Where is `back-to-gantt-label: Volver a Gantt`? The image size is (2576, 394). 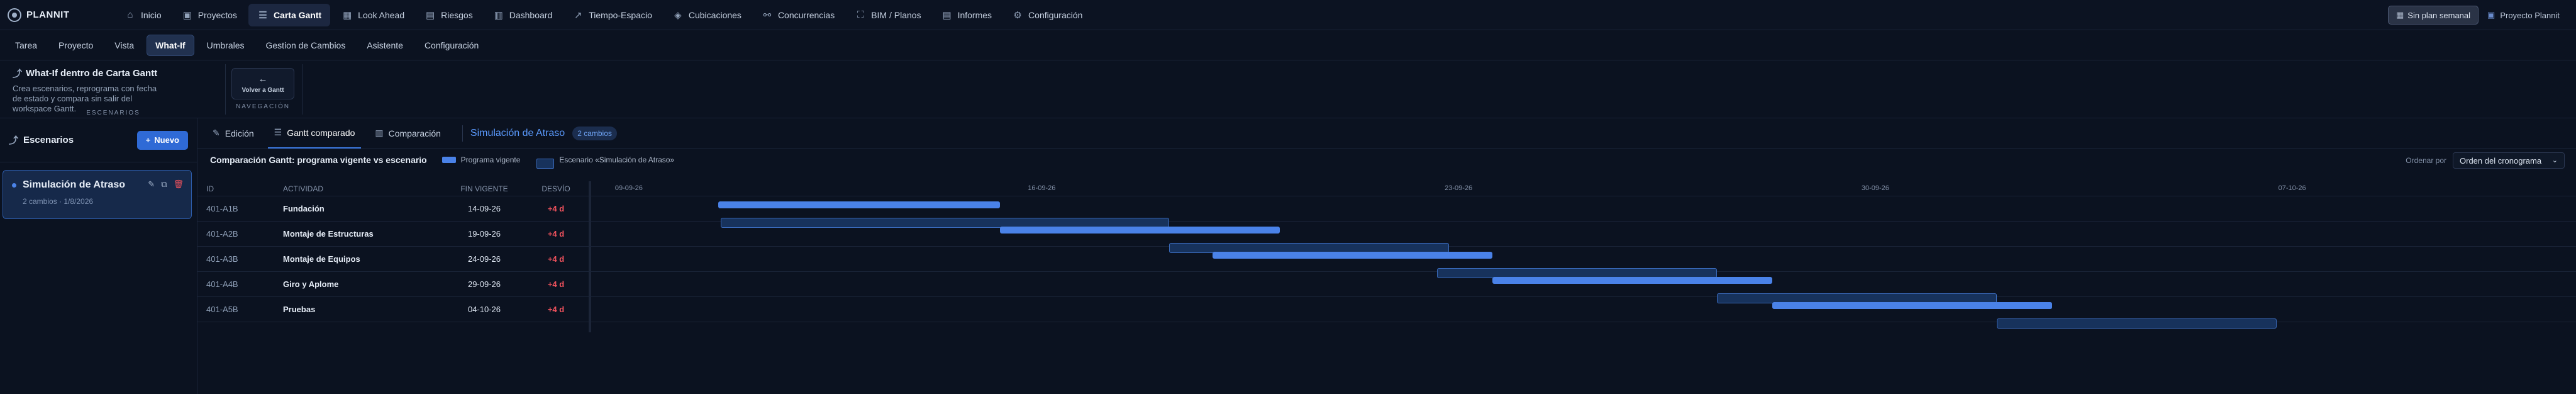 back-to-gantt-label: Volver a Gantt is located at coordinates (263, 90).